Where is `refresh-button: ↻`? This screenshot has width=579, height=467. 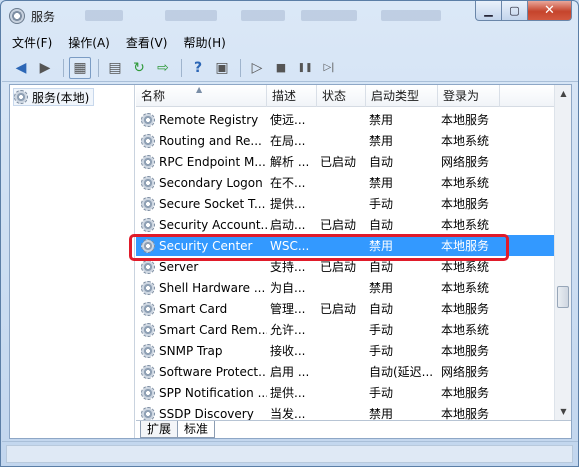 refresh-button: ↻ is located at coordinates (139, 68).